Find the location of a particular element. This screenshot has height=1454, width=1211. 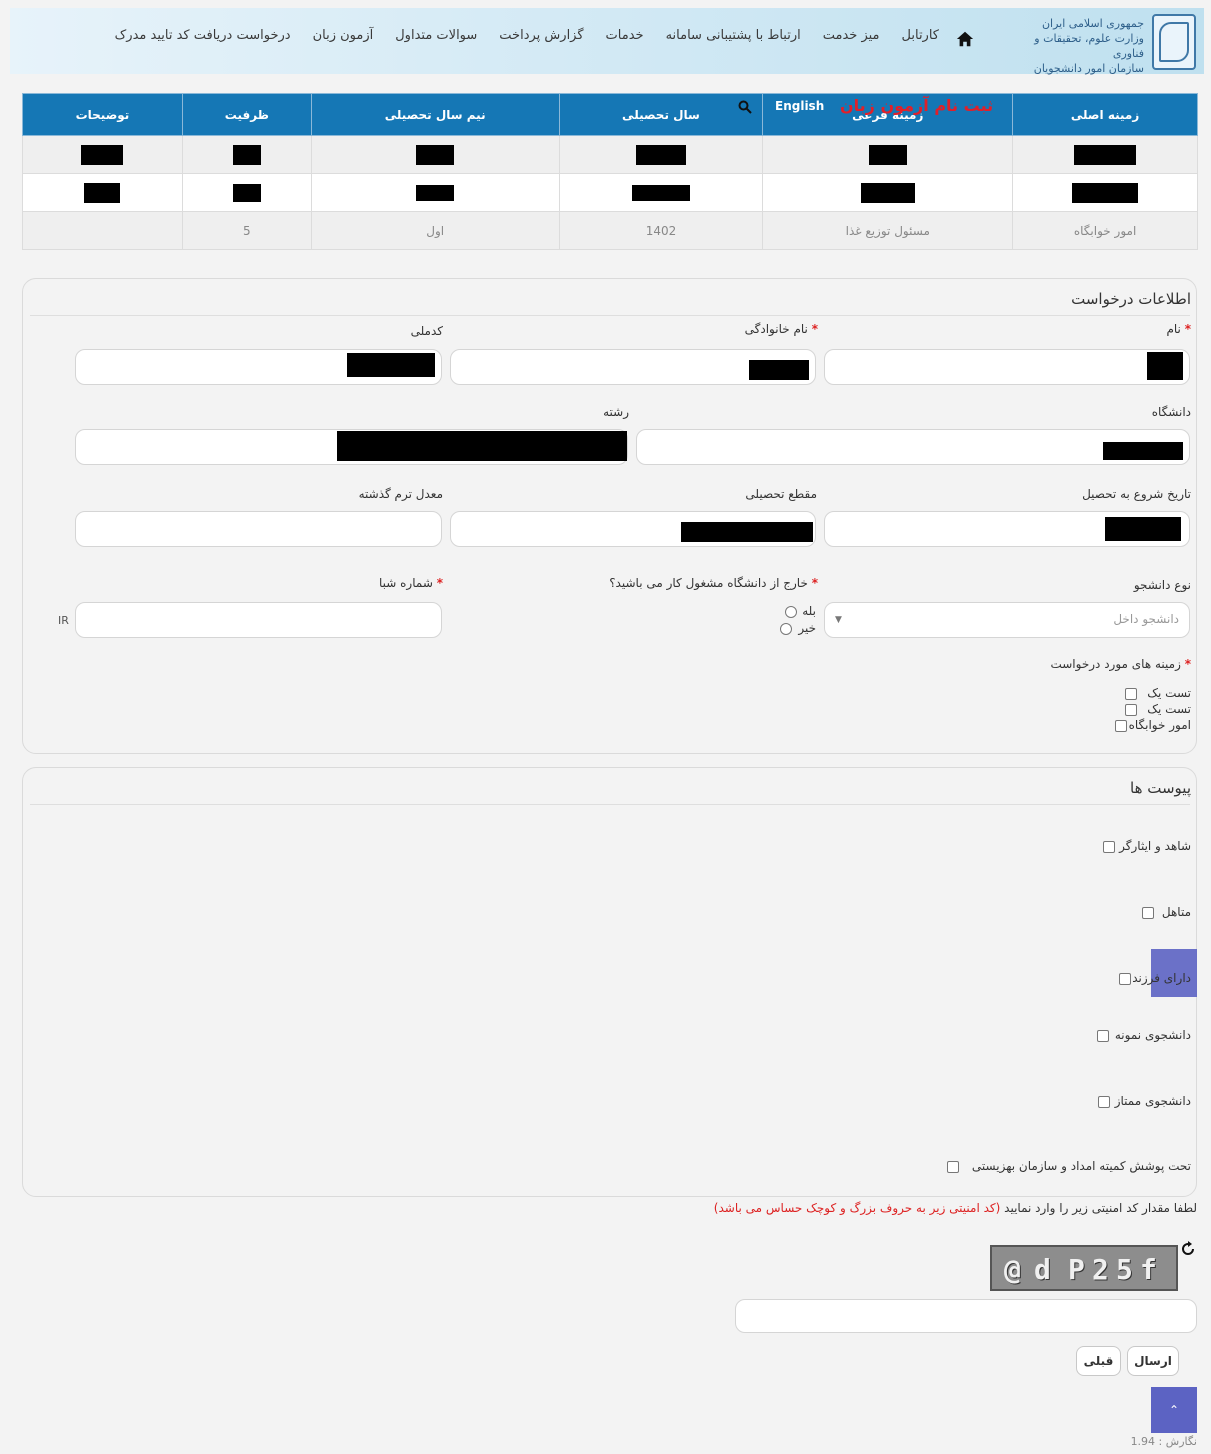

home-icon is located at coordinates (965, 39).